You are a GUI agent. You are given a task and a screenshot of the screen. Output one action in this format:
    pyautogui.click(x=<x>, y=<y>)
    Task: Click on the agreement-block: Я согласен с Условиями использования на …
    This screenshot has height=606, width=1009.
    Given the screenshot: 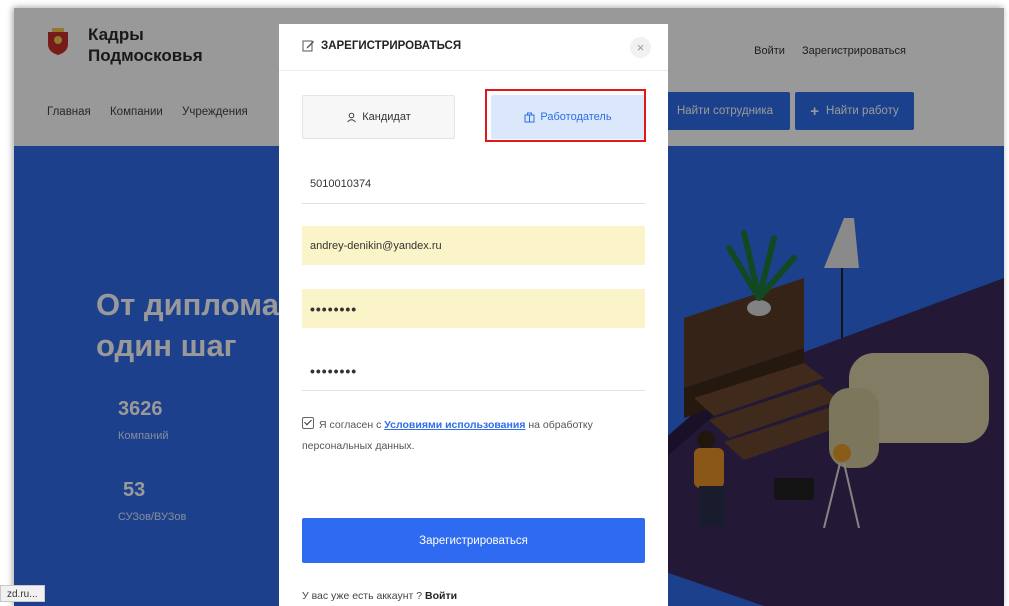 What is the action you would take?
    pyautogui.click(x=447, y=434)
    